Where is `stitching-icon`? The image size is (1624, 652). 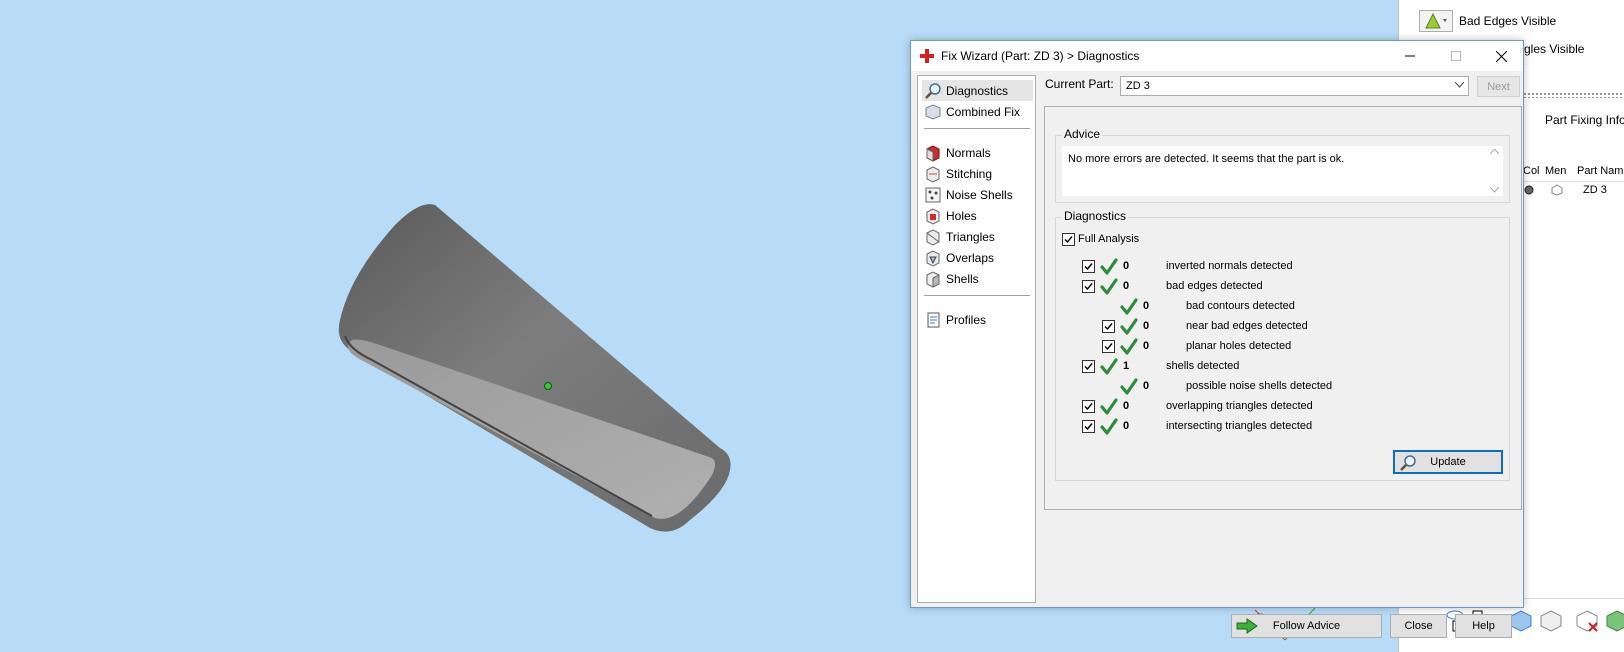 stitching-icon is located at coordinates (933, 174).